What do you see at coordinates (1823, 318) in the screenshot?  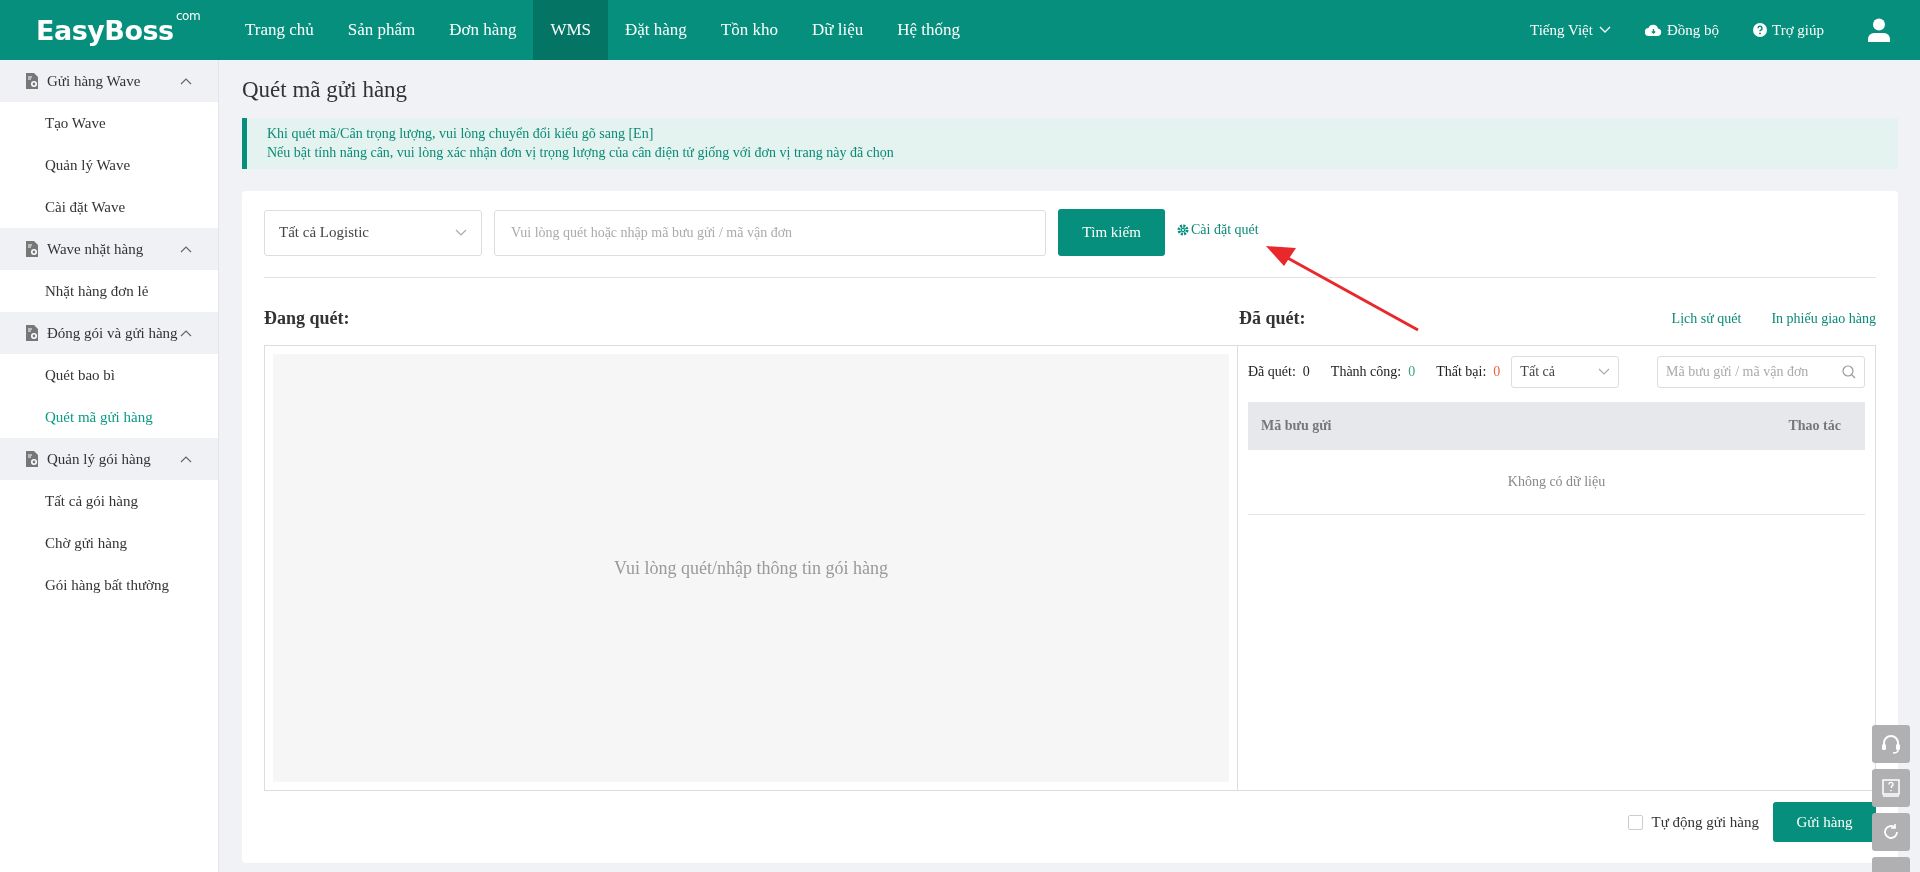 I see `header-link: In phiếu giao hàng` at bounding box center [1823, 318].